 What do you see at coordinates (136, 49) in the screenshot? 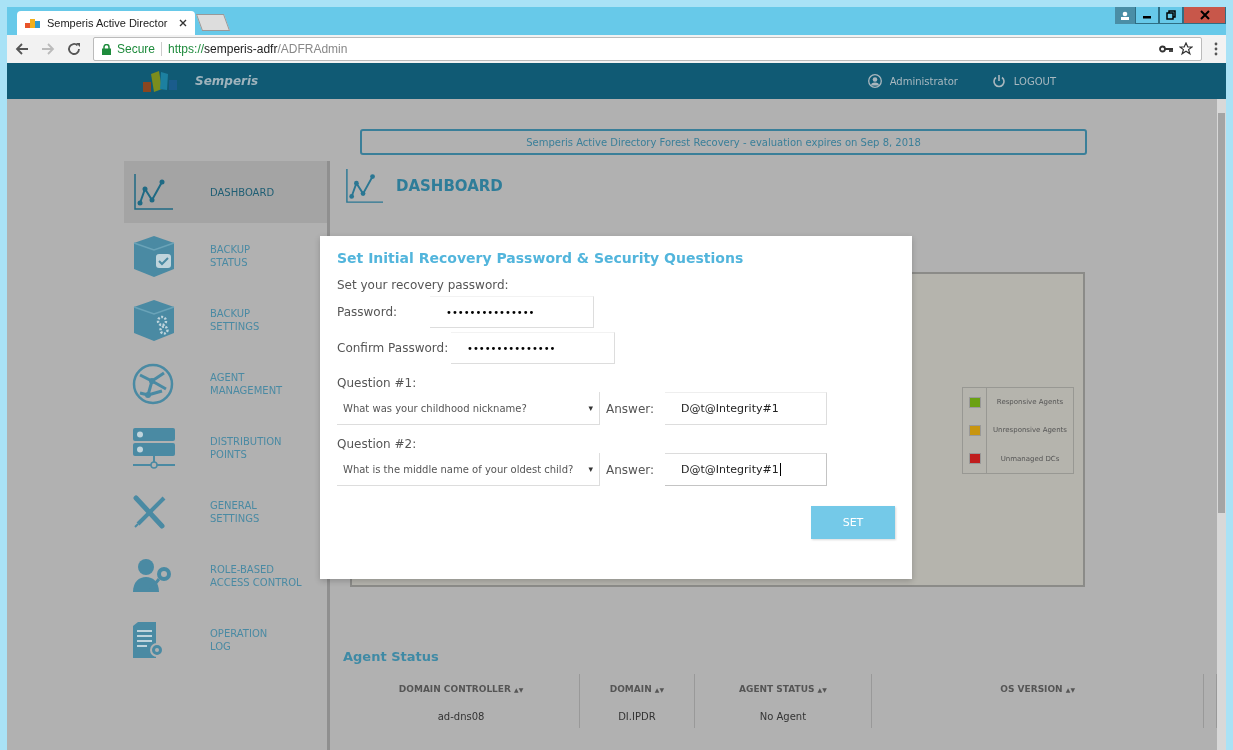
I see `secure-label: Secure` at bounding box center [136, 49].